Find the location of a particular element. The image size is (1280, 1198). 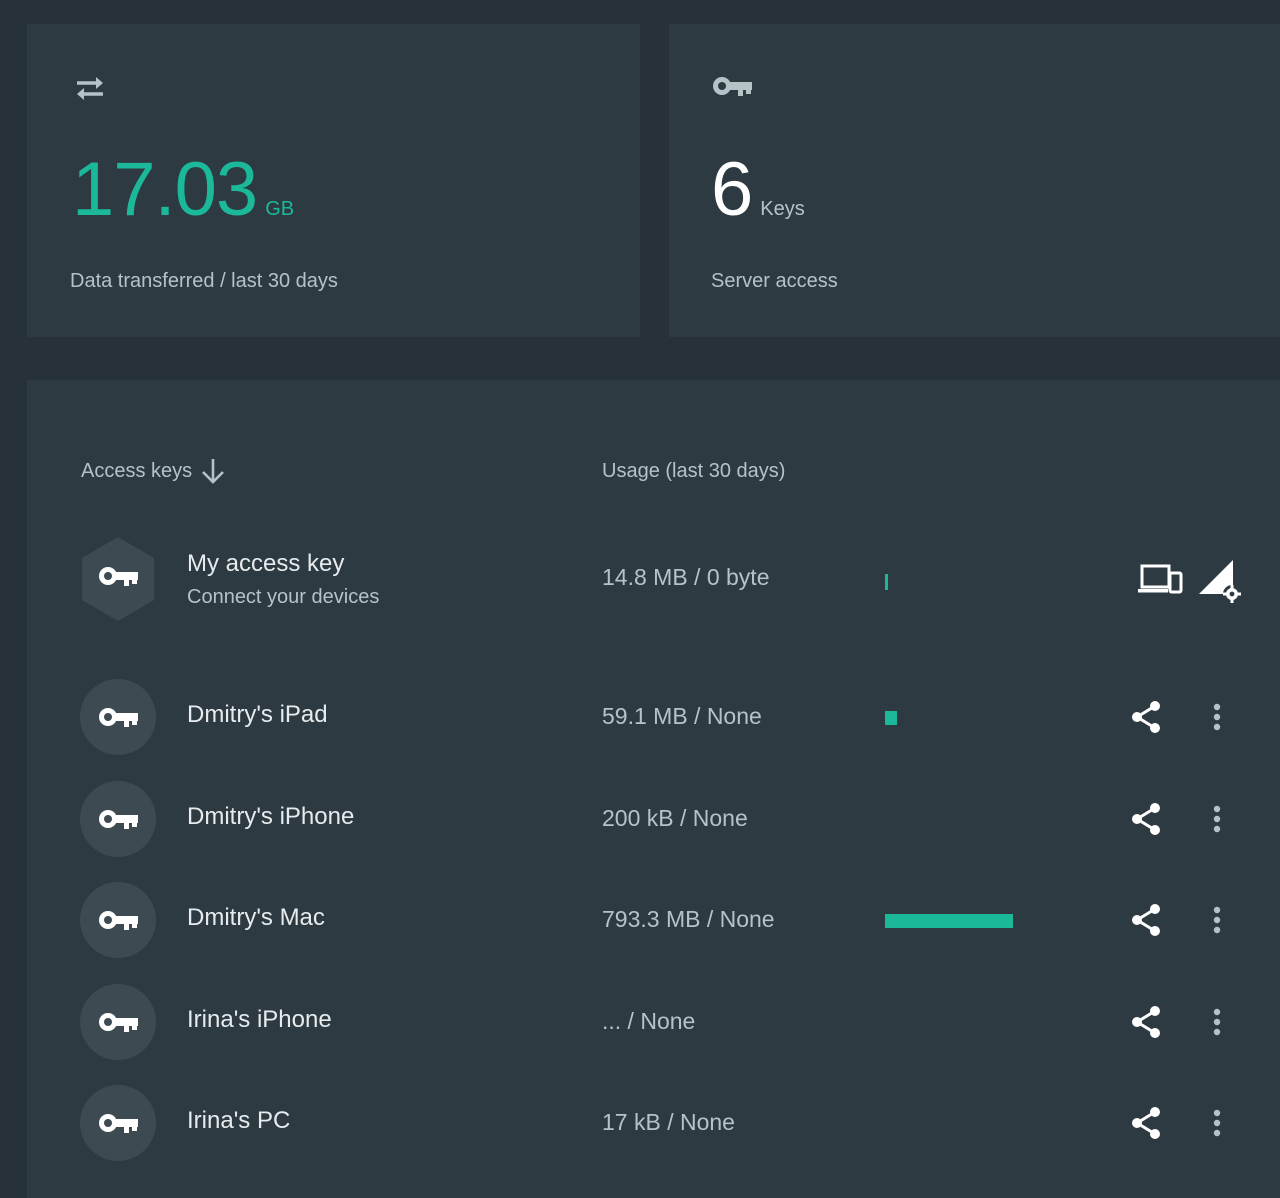

server-access-card: 6 Keys Server access is located at coordinates (974, 180).